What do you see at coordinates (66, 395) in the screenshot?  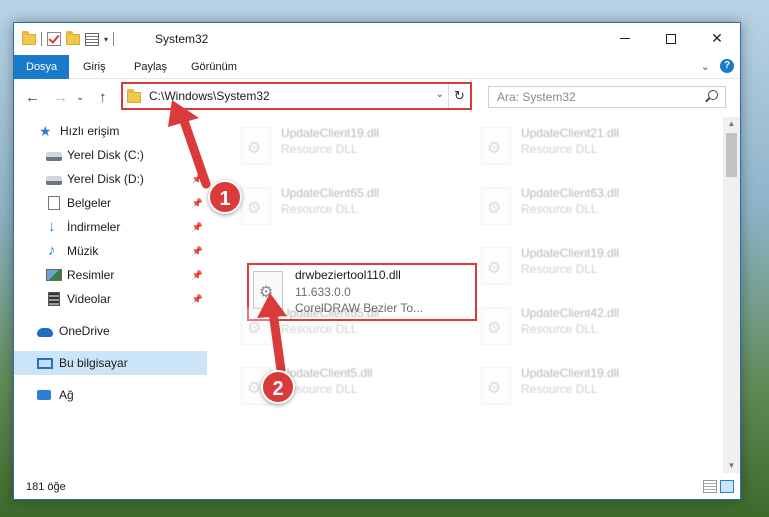 I see `sidebar-item-label: Ağ` at bounding box center [66, 395].